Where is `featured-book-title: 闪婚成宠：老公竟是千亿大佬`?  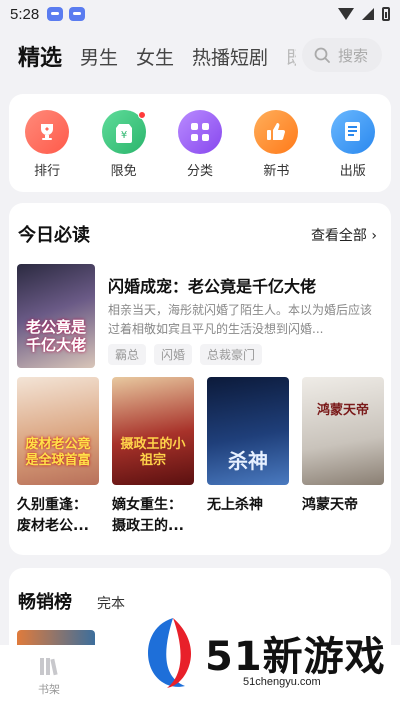 featured-book-title: 闪婚成宠：老公竟是千亿大佬 is located at coordinates (212, 285).